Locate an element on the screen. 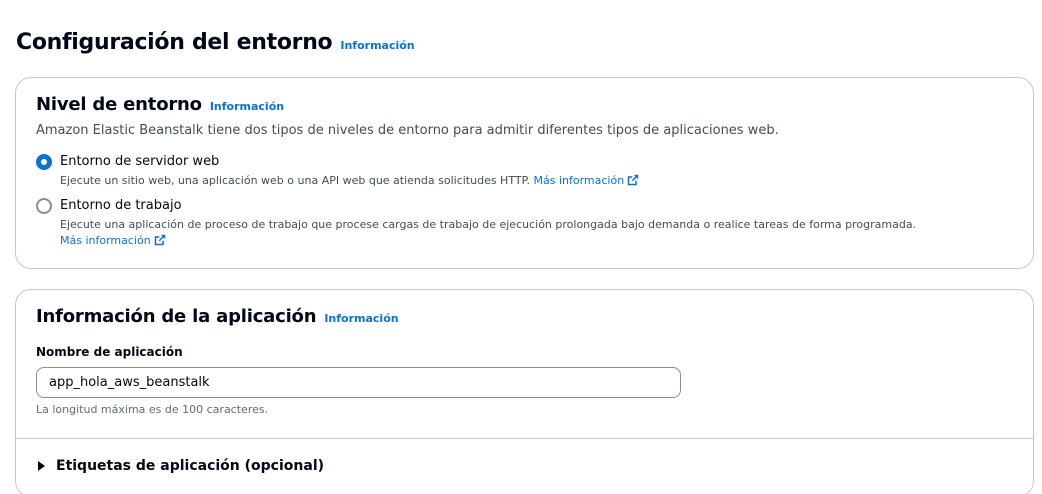 This screenshot has height=494, width=1042. radio-worker-label: Entorno de trabajo is located at coordinates (500, 206).